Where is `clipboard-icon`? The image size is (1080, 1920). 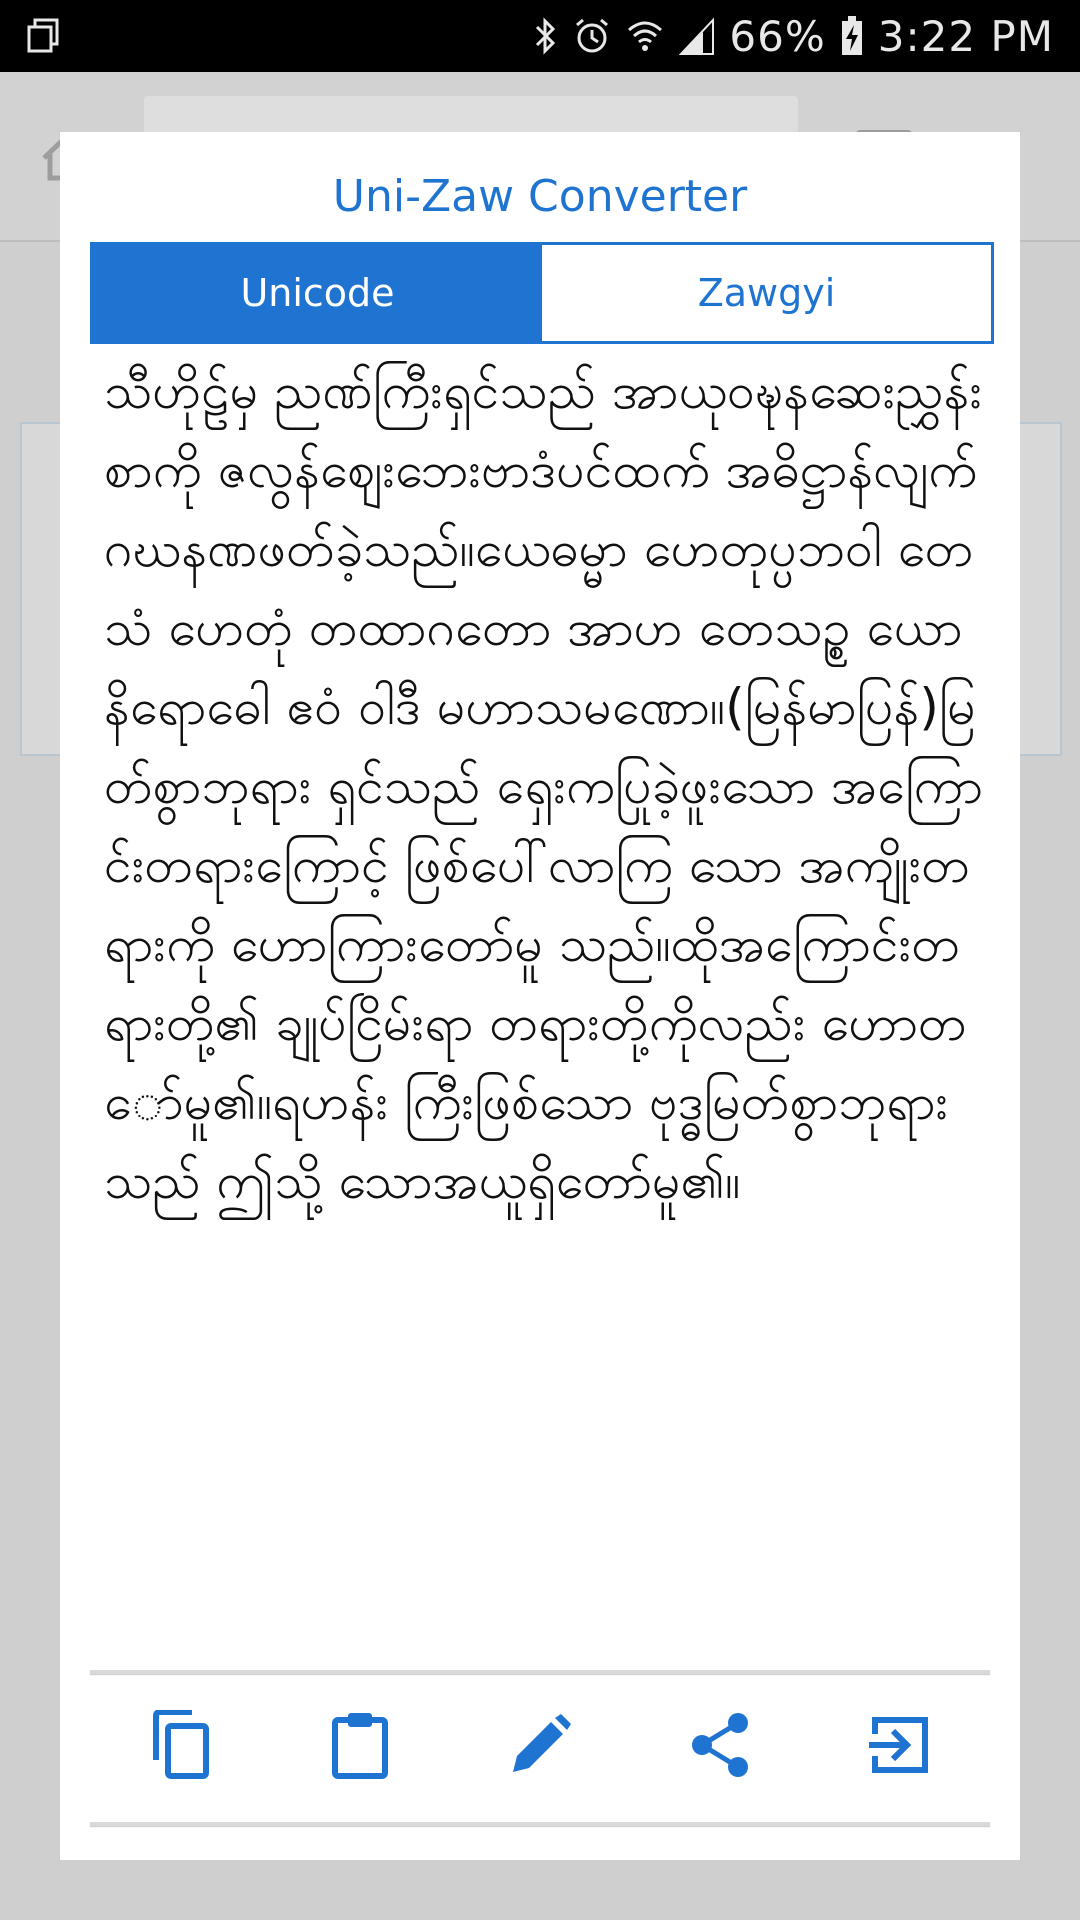
clipboard-icon is located at coordinates (360, 1747).